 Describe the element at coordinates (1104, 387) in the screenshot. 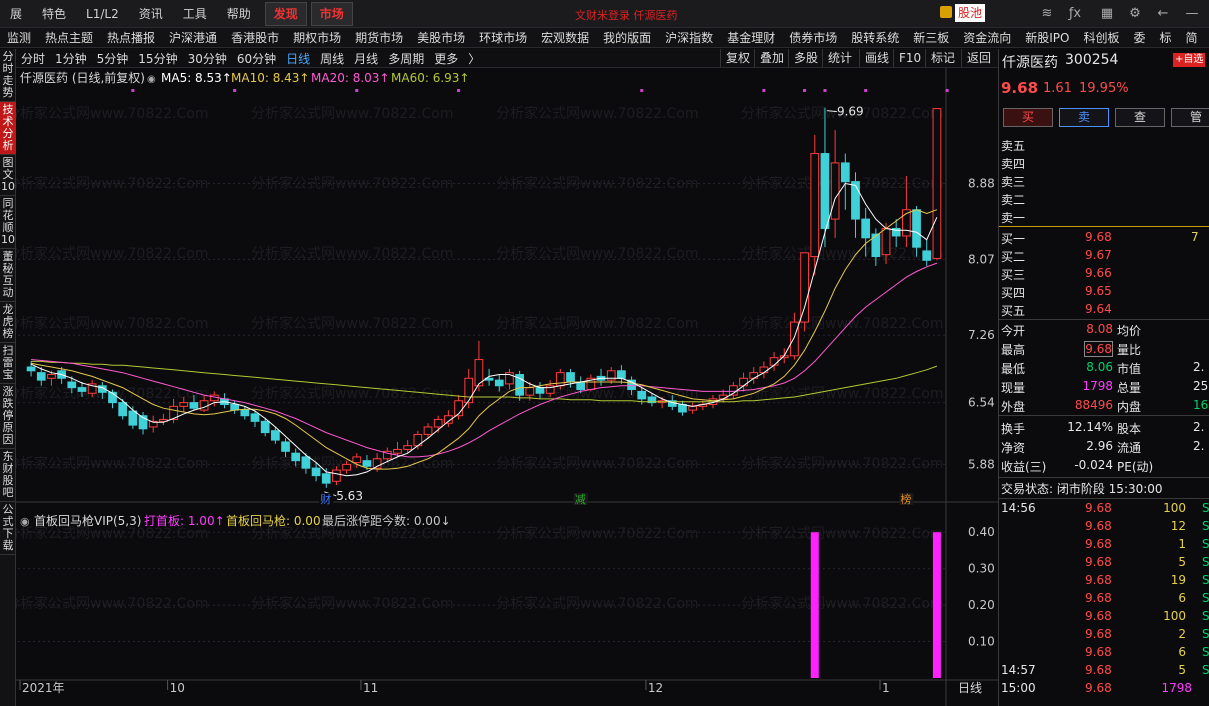

I see `stat-row: 现量 1798 总量 25` at that location.